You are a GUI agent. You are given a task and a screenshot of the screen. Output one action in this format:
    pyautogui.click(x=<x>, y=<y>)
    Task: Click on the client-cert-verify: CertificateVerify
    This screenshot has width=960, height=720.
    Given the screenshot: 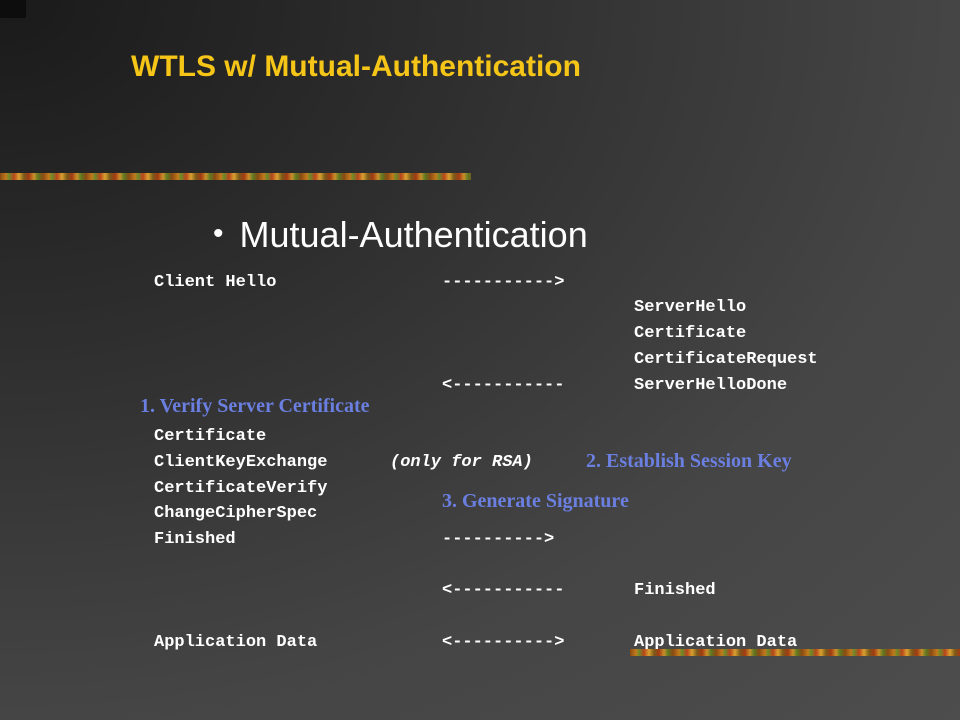 What is the action you would take?
    pyautogui.click(x=241, y=488)
    